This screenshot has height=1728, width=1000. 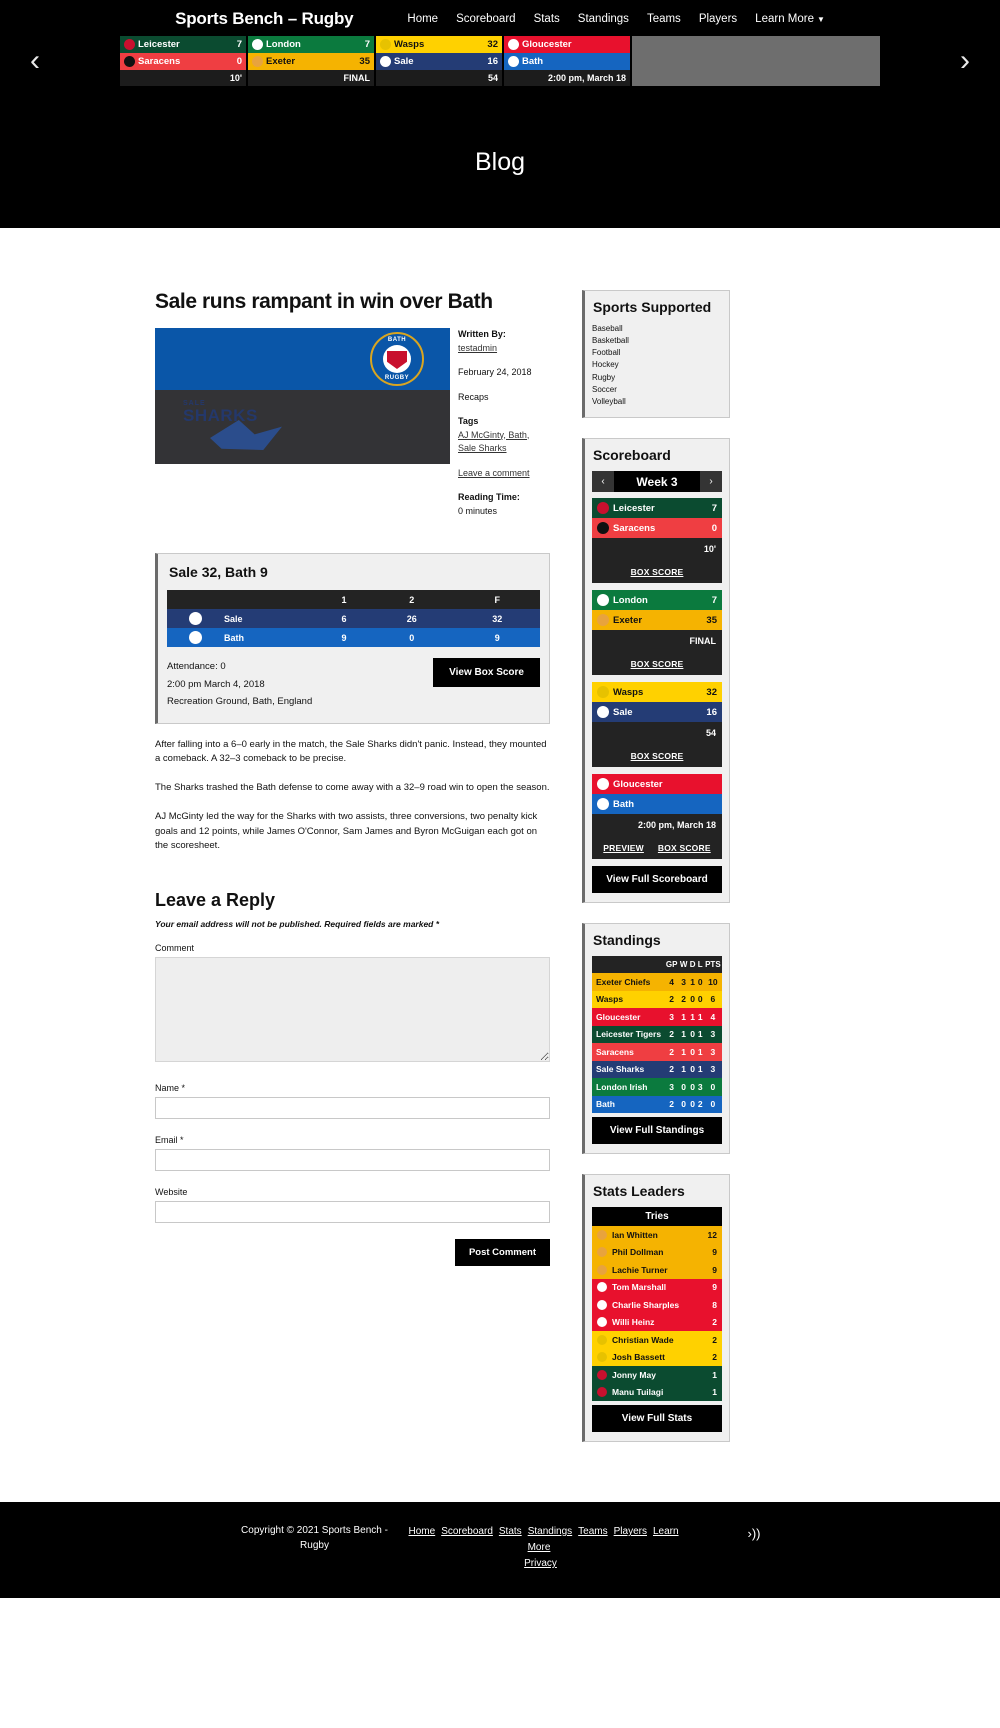 I want to click on boxscore-period-1: 9, so click(x=344, y=637).